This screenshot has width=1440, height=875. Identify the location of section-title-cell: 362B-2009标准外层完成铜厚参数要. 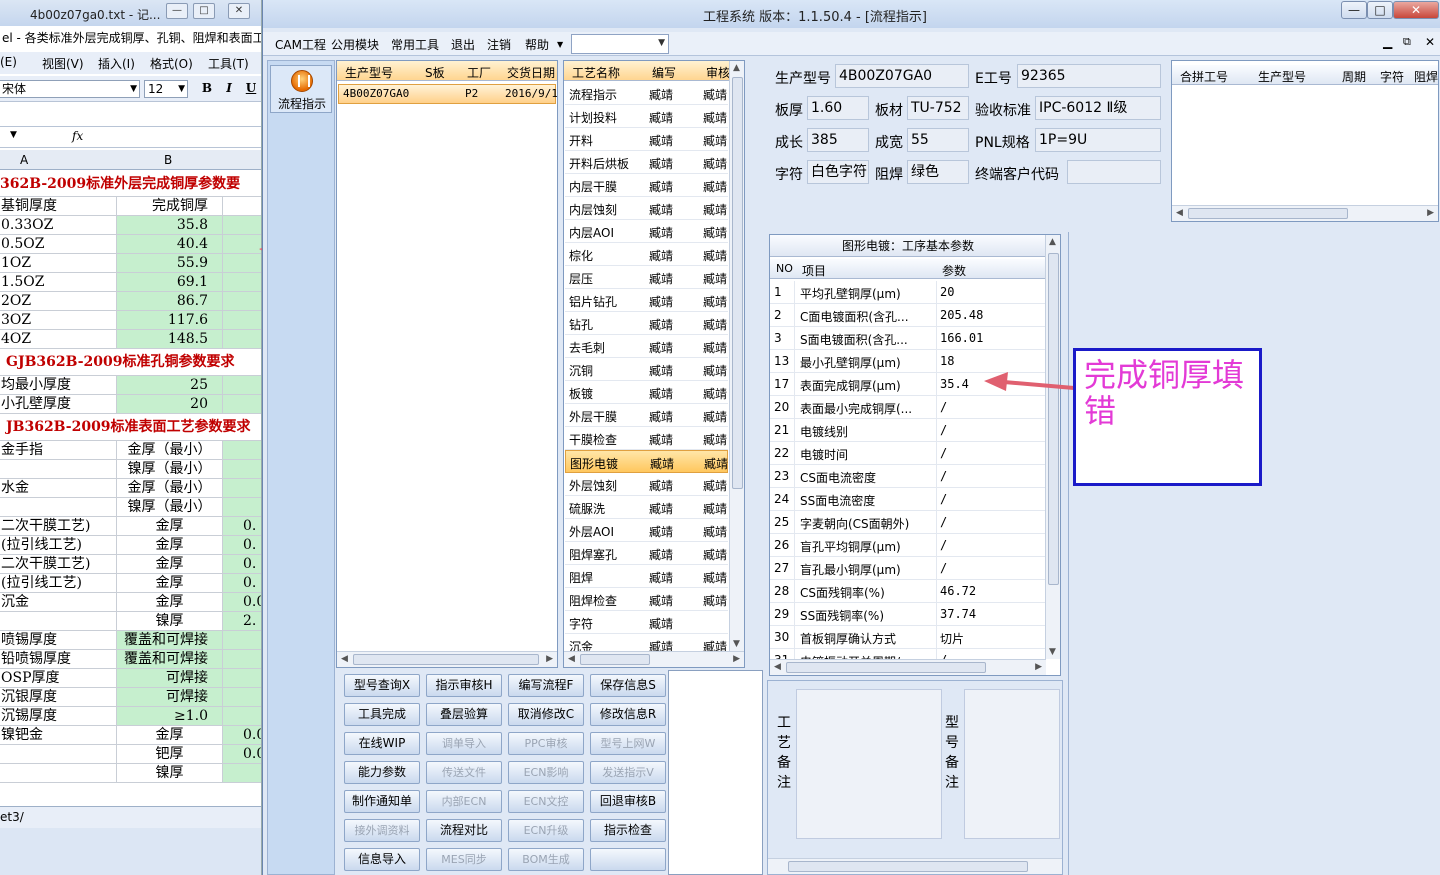
(120, 183).